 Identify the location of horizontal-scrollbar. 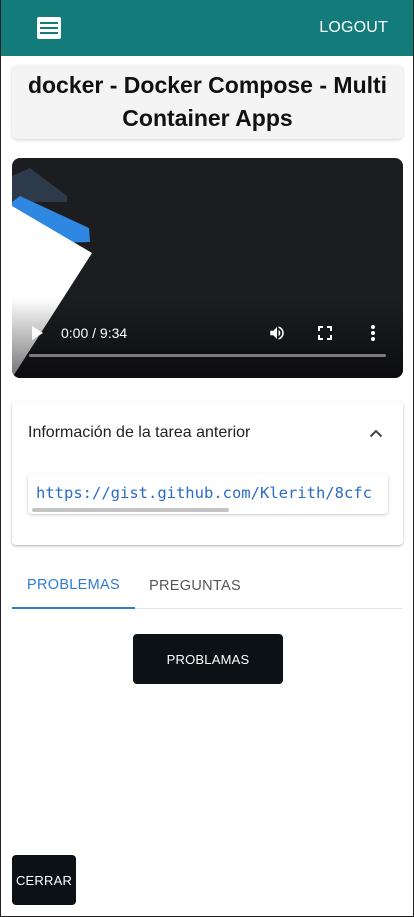
(130, 510).